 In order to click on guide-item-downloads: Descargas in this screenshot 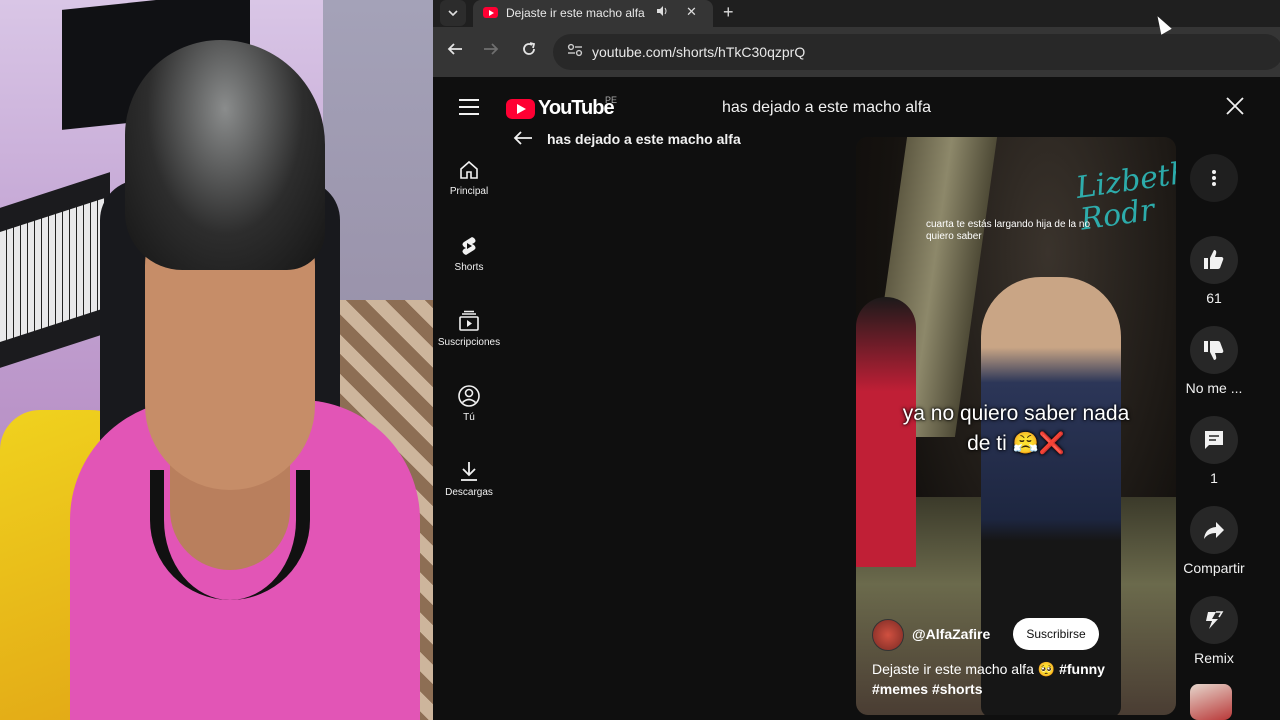, I will do `click(469, 478)`.